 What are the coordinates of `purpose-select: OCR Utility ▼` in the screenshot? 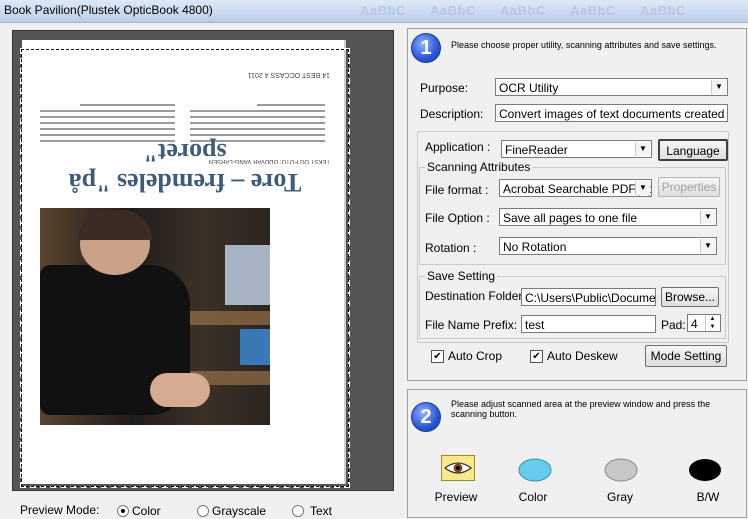 It's located at (611, 87).